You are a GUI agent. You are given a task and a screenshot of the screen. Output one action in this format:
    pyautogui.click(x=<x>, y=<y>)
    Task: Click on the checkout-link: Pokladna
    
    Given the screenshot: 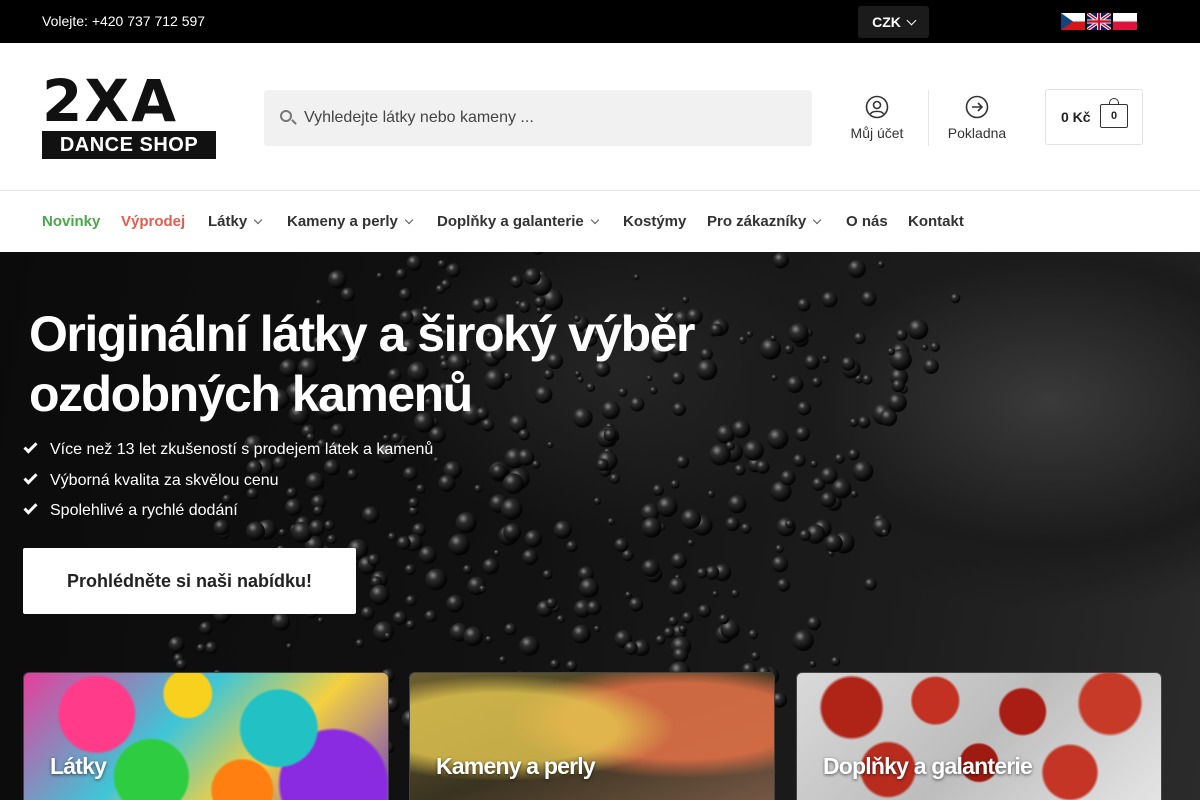 What is the action you would take?
    pyautogui.click(x=977, y=123)
    